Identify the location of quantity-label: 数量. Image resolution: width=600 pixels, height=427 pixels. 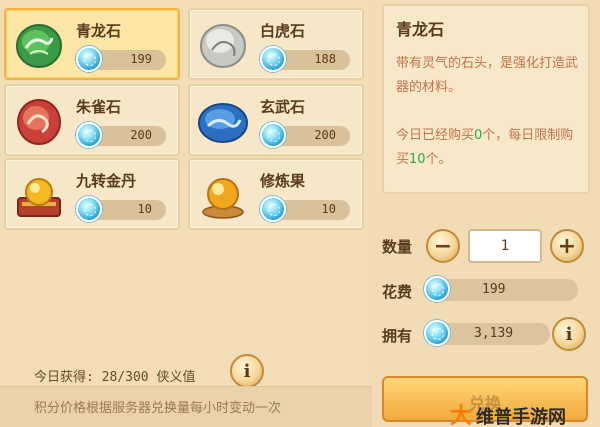
(397, 247).